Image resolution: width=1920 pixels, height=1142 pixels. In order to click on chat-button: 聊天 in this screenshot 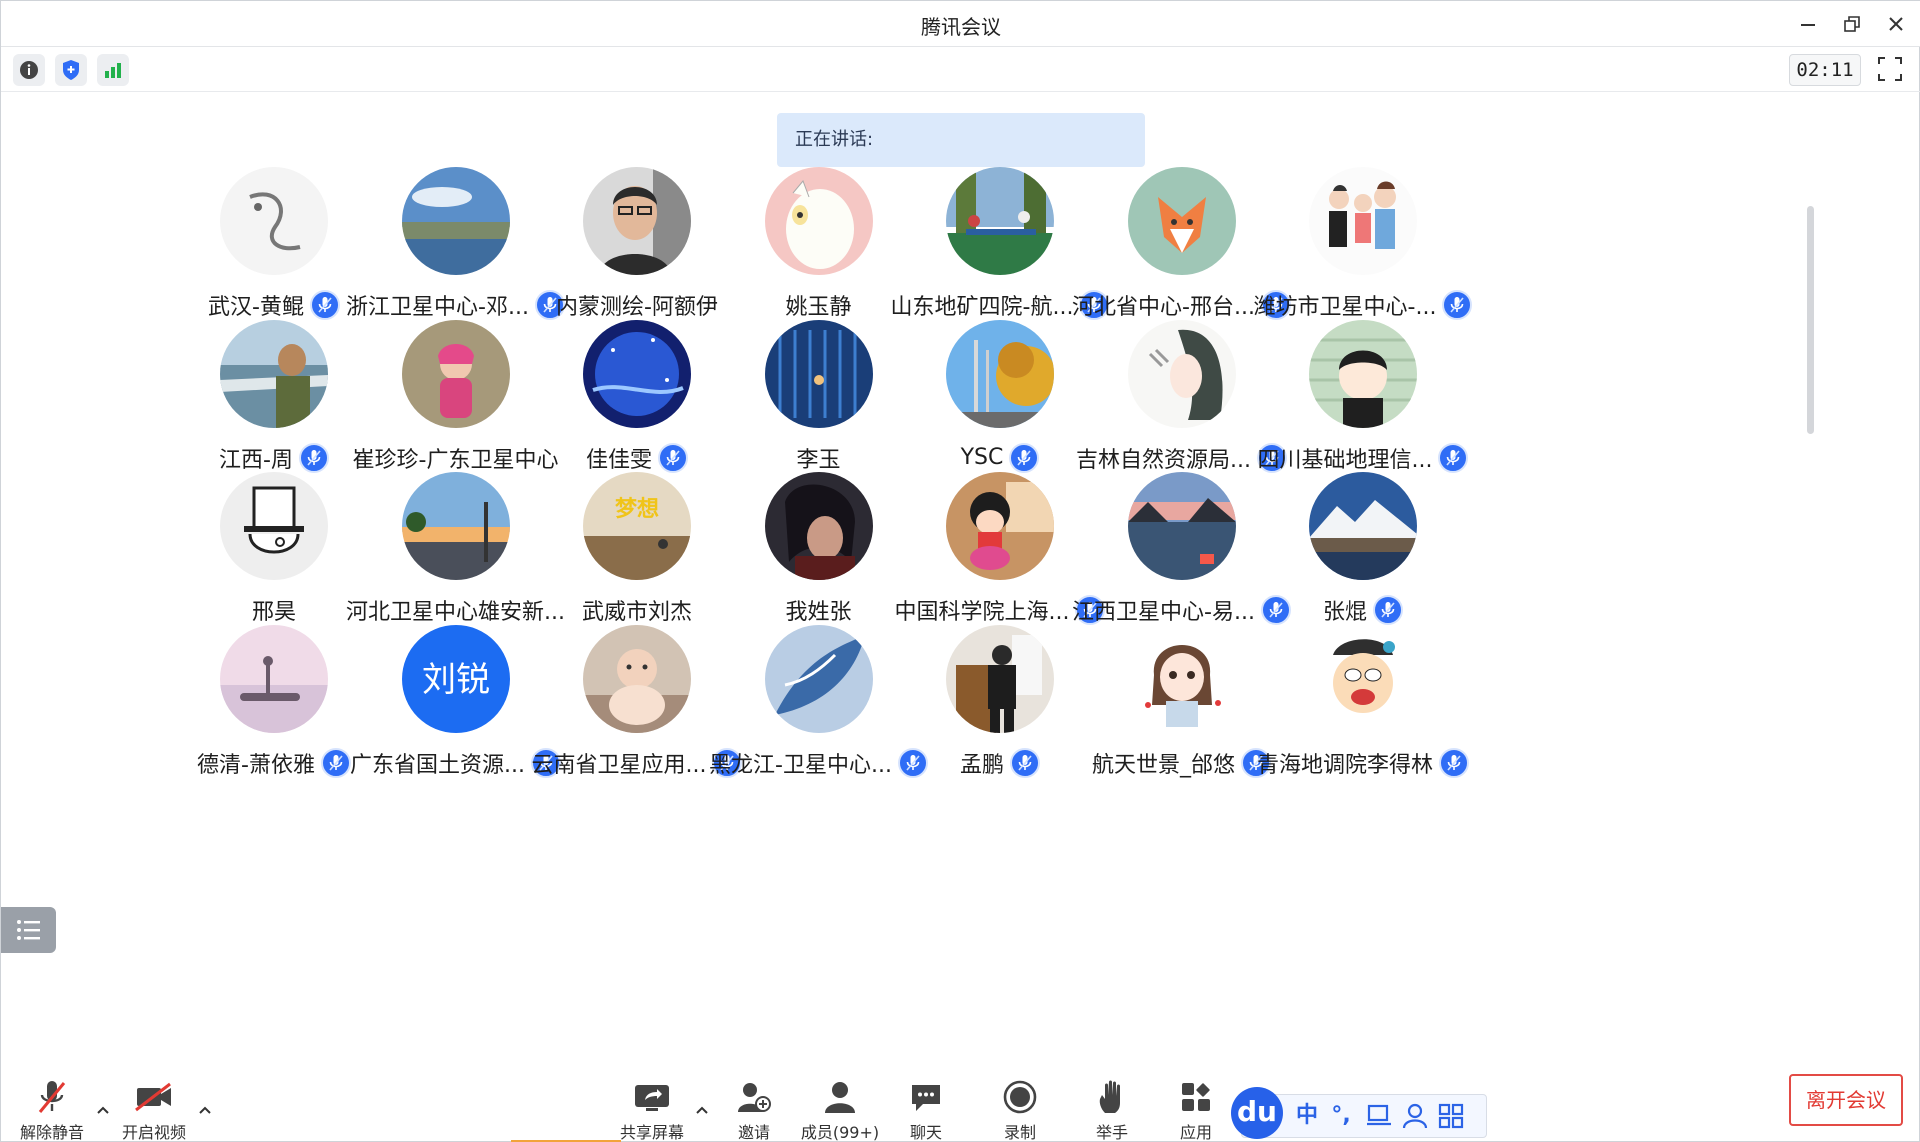, I will do `click(926, 1110)`.